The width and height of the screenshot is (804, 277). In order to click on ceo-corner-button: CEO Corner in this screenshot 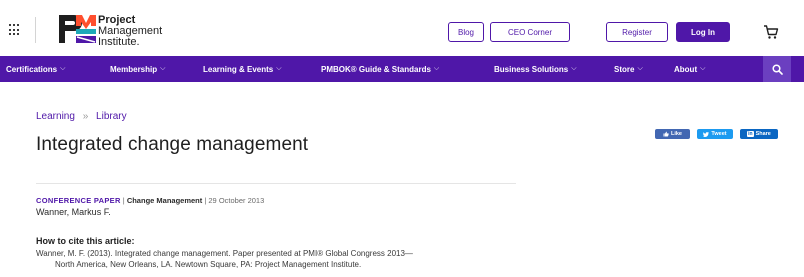, I will do `click(530, 32)`.